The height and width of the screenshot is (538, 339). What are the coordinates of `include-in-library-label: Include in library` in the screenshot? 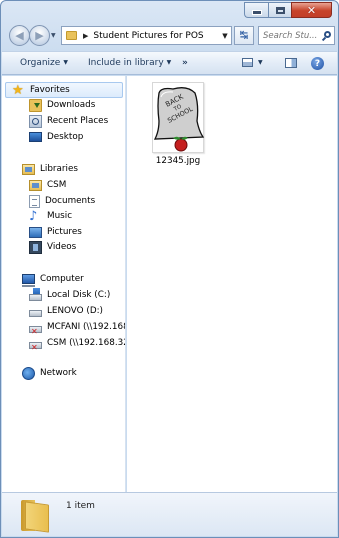 It's located at (126, 63).